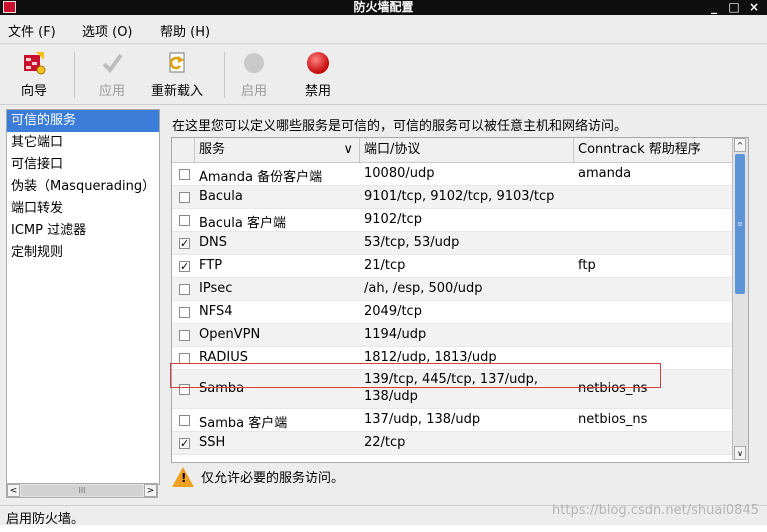 This screenshot has width=767, height=532. Describe the element at coordinates (400, 126) in the screenshot. I see `services-description: 在这里您可以定义哪些服务是可信的，可信的服务可以被任意主机和网络访问。` at that location.